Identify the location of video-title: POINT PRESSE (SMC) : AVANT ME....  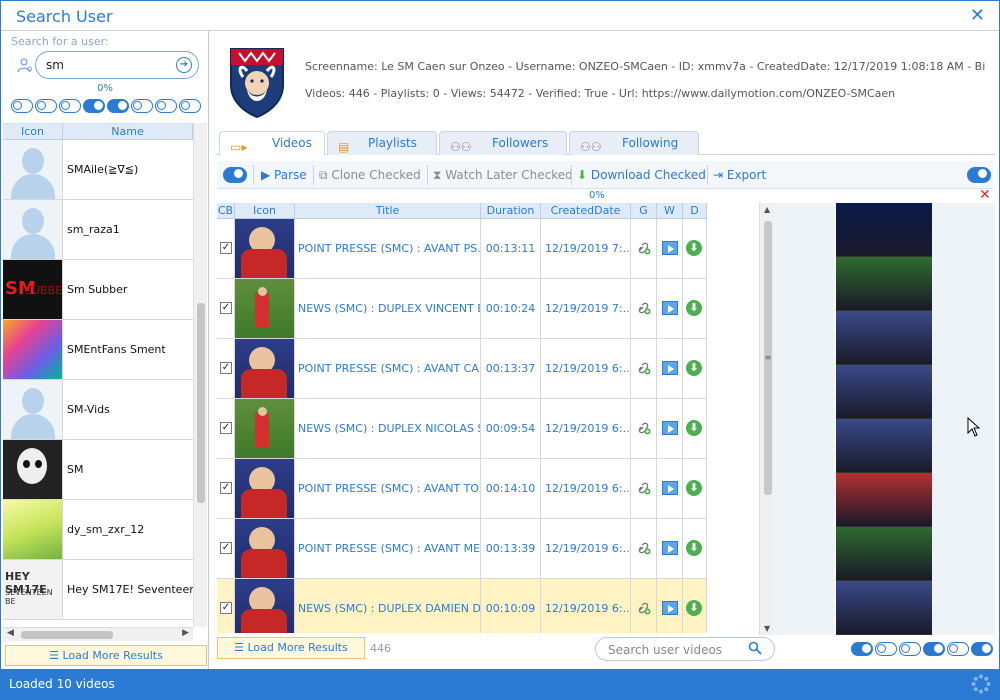
(388, 548).